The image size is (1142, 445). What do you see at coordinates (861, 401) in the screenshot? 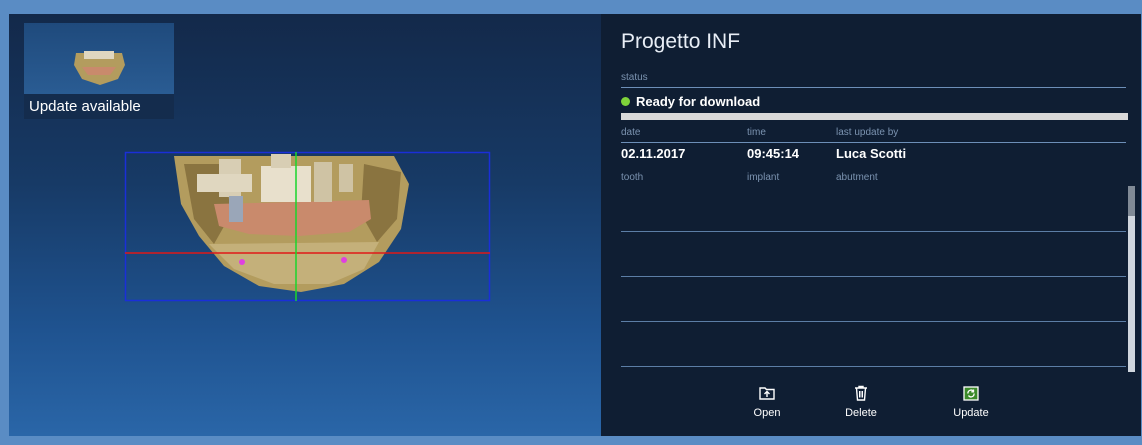
I see `delete-button: Delete` at bounding box center [861, 401].